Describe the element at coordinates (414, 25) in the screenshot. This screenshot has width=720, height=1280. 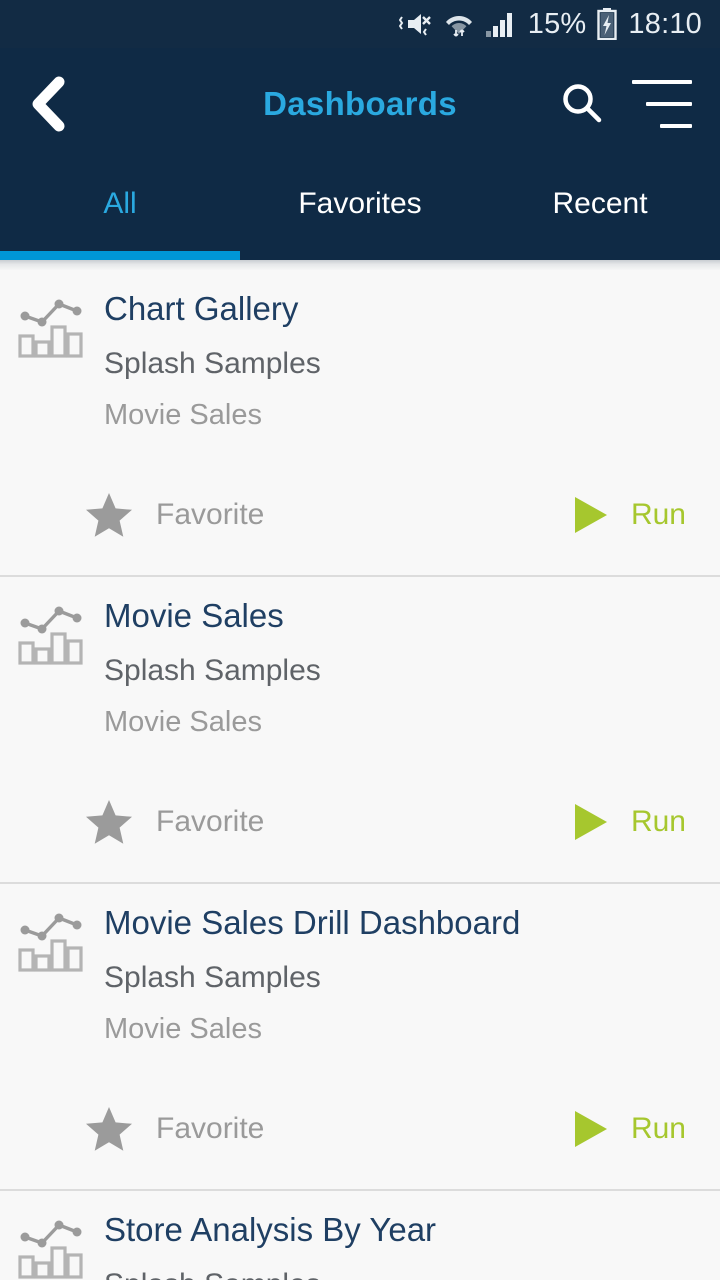
I see `mute-vibrate-icon` at that location.